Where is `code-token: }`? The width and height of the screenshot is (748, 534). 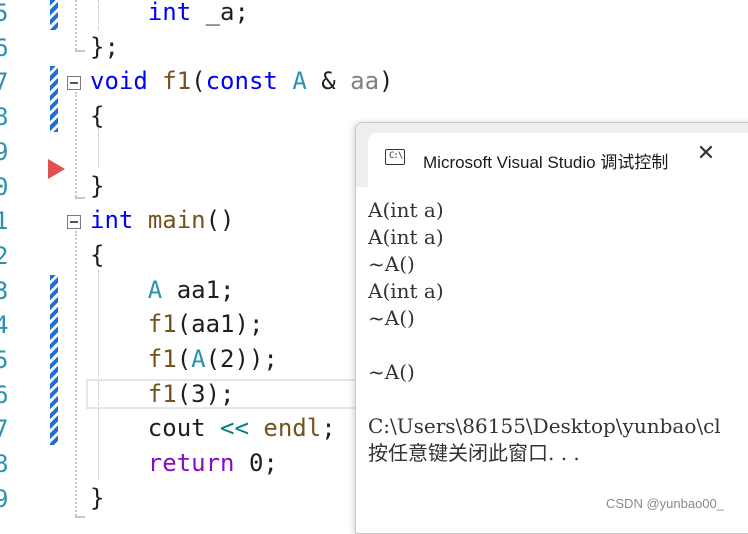 code-token: } is located at coordinates (97, 497).